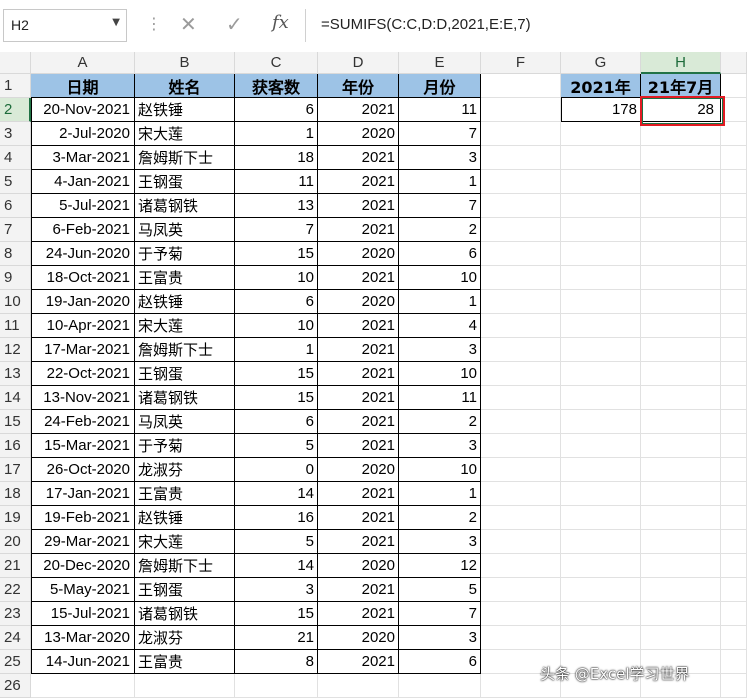  What do you see at coordinates (276, 470) in the screenshot?
I see `number-cell: 0` at bounding box center [276, 470].